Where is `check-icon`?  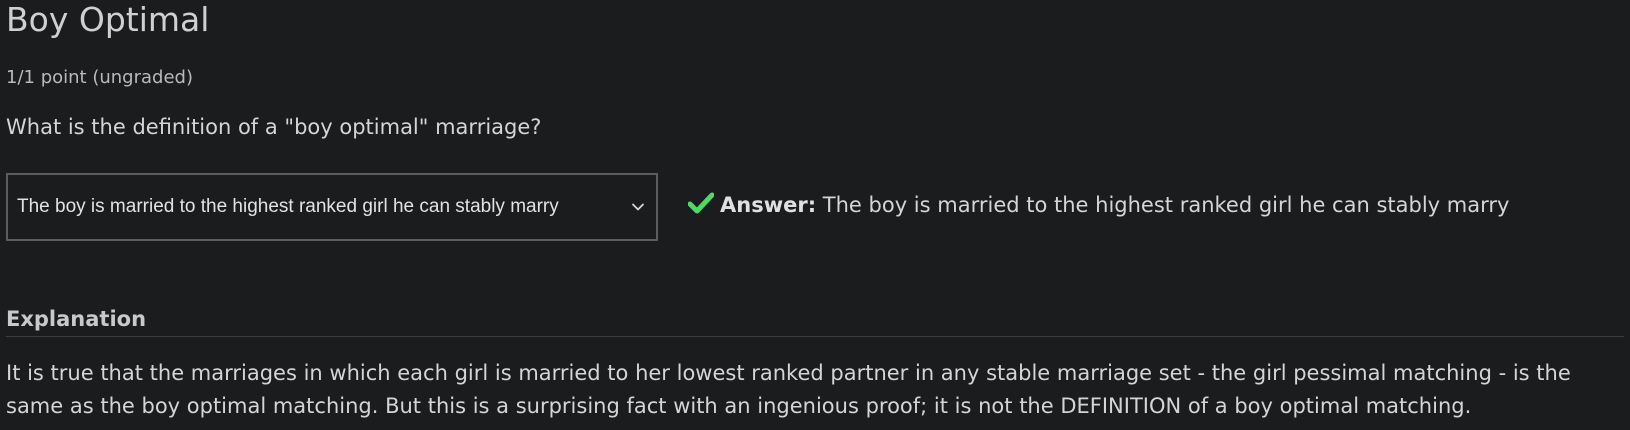
check-icon is located at coordinates (701, 203).